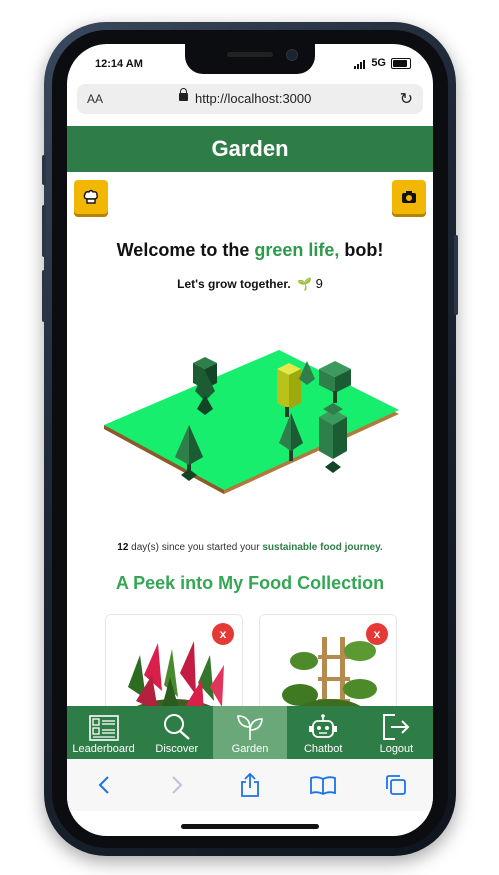  I want to click on welcome-name: bob!, so click(361, 250).